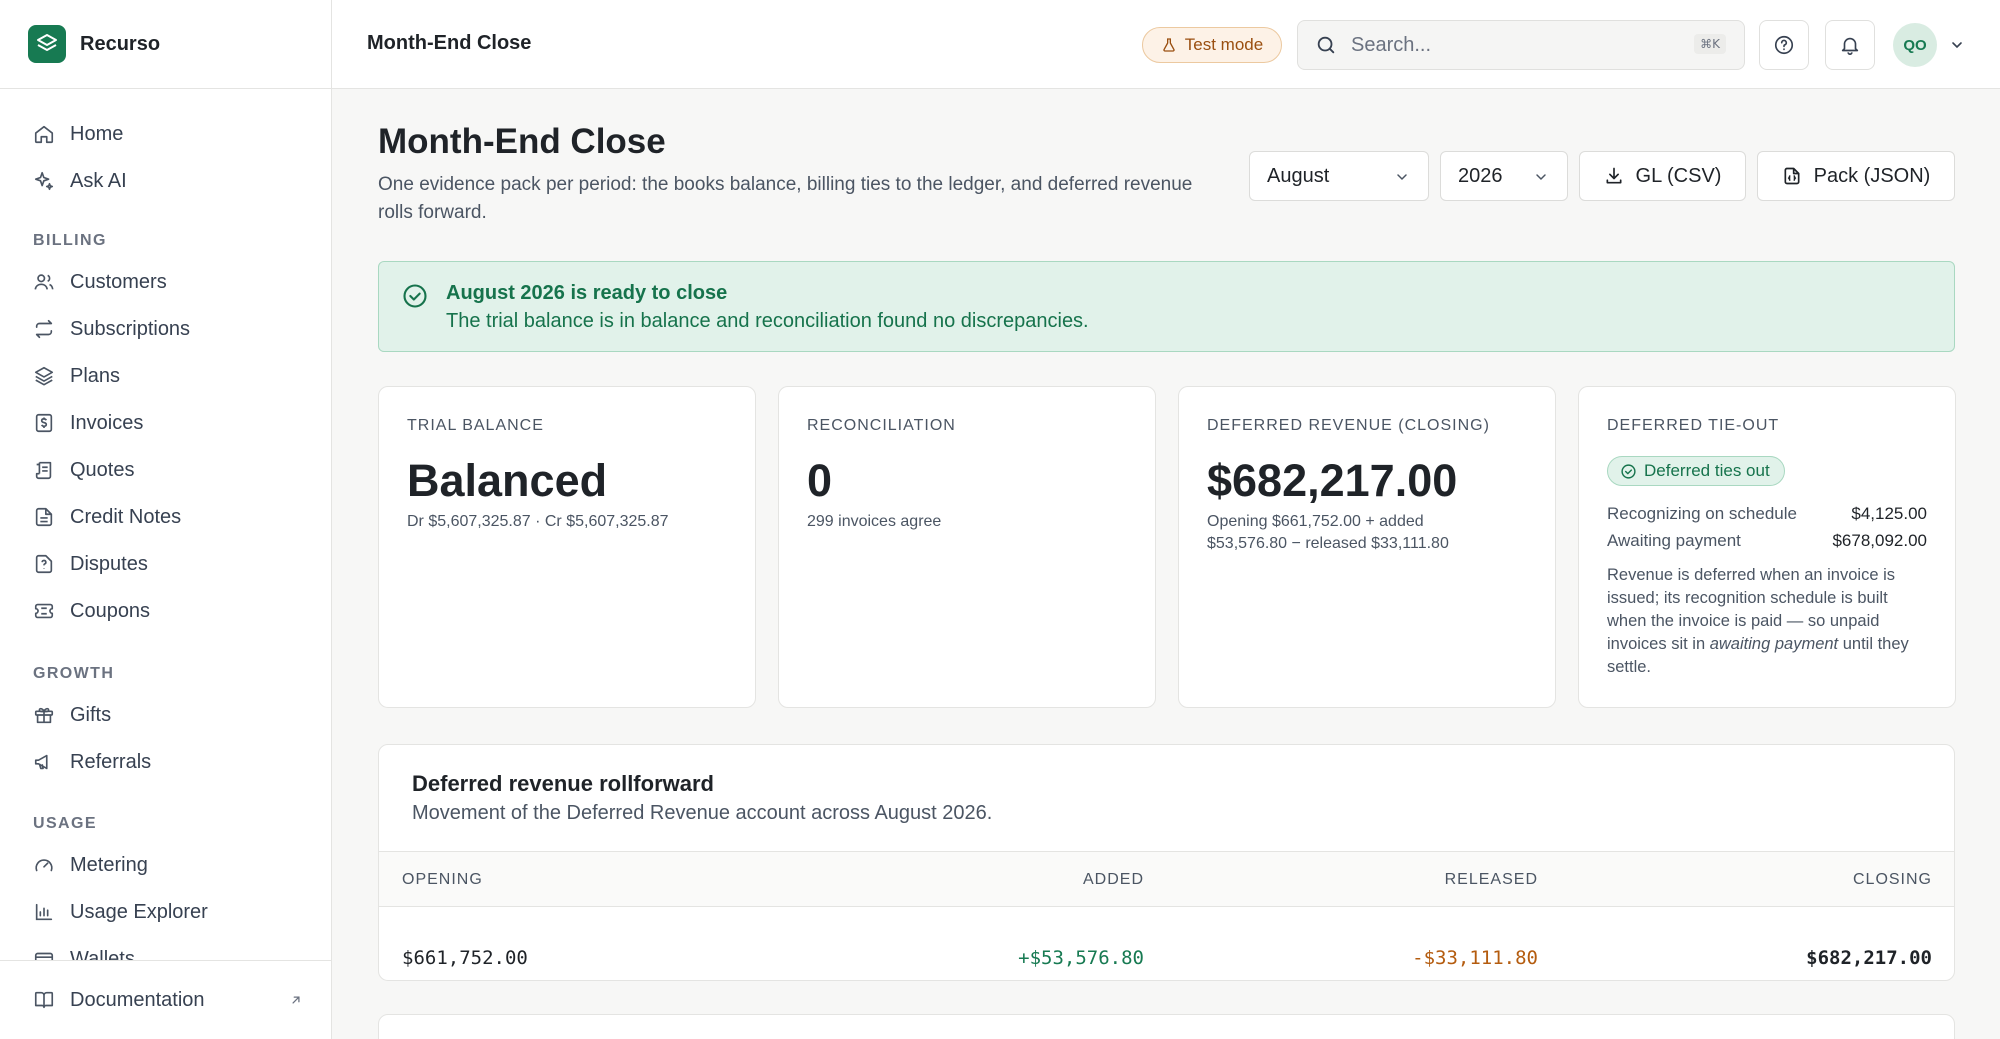 This screenshot has width=2000, height=1039. What do you see at coordinates (100, 282) in the screenshot?
I see `sidebar-item-customers: Customers` at bounding box center [100, 282].